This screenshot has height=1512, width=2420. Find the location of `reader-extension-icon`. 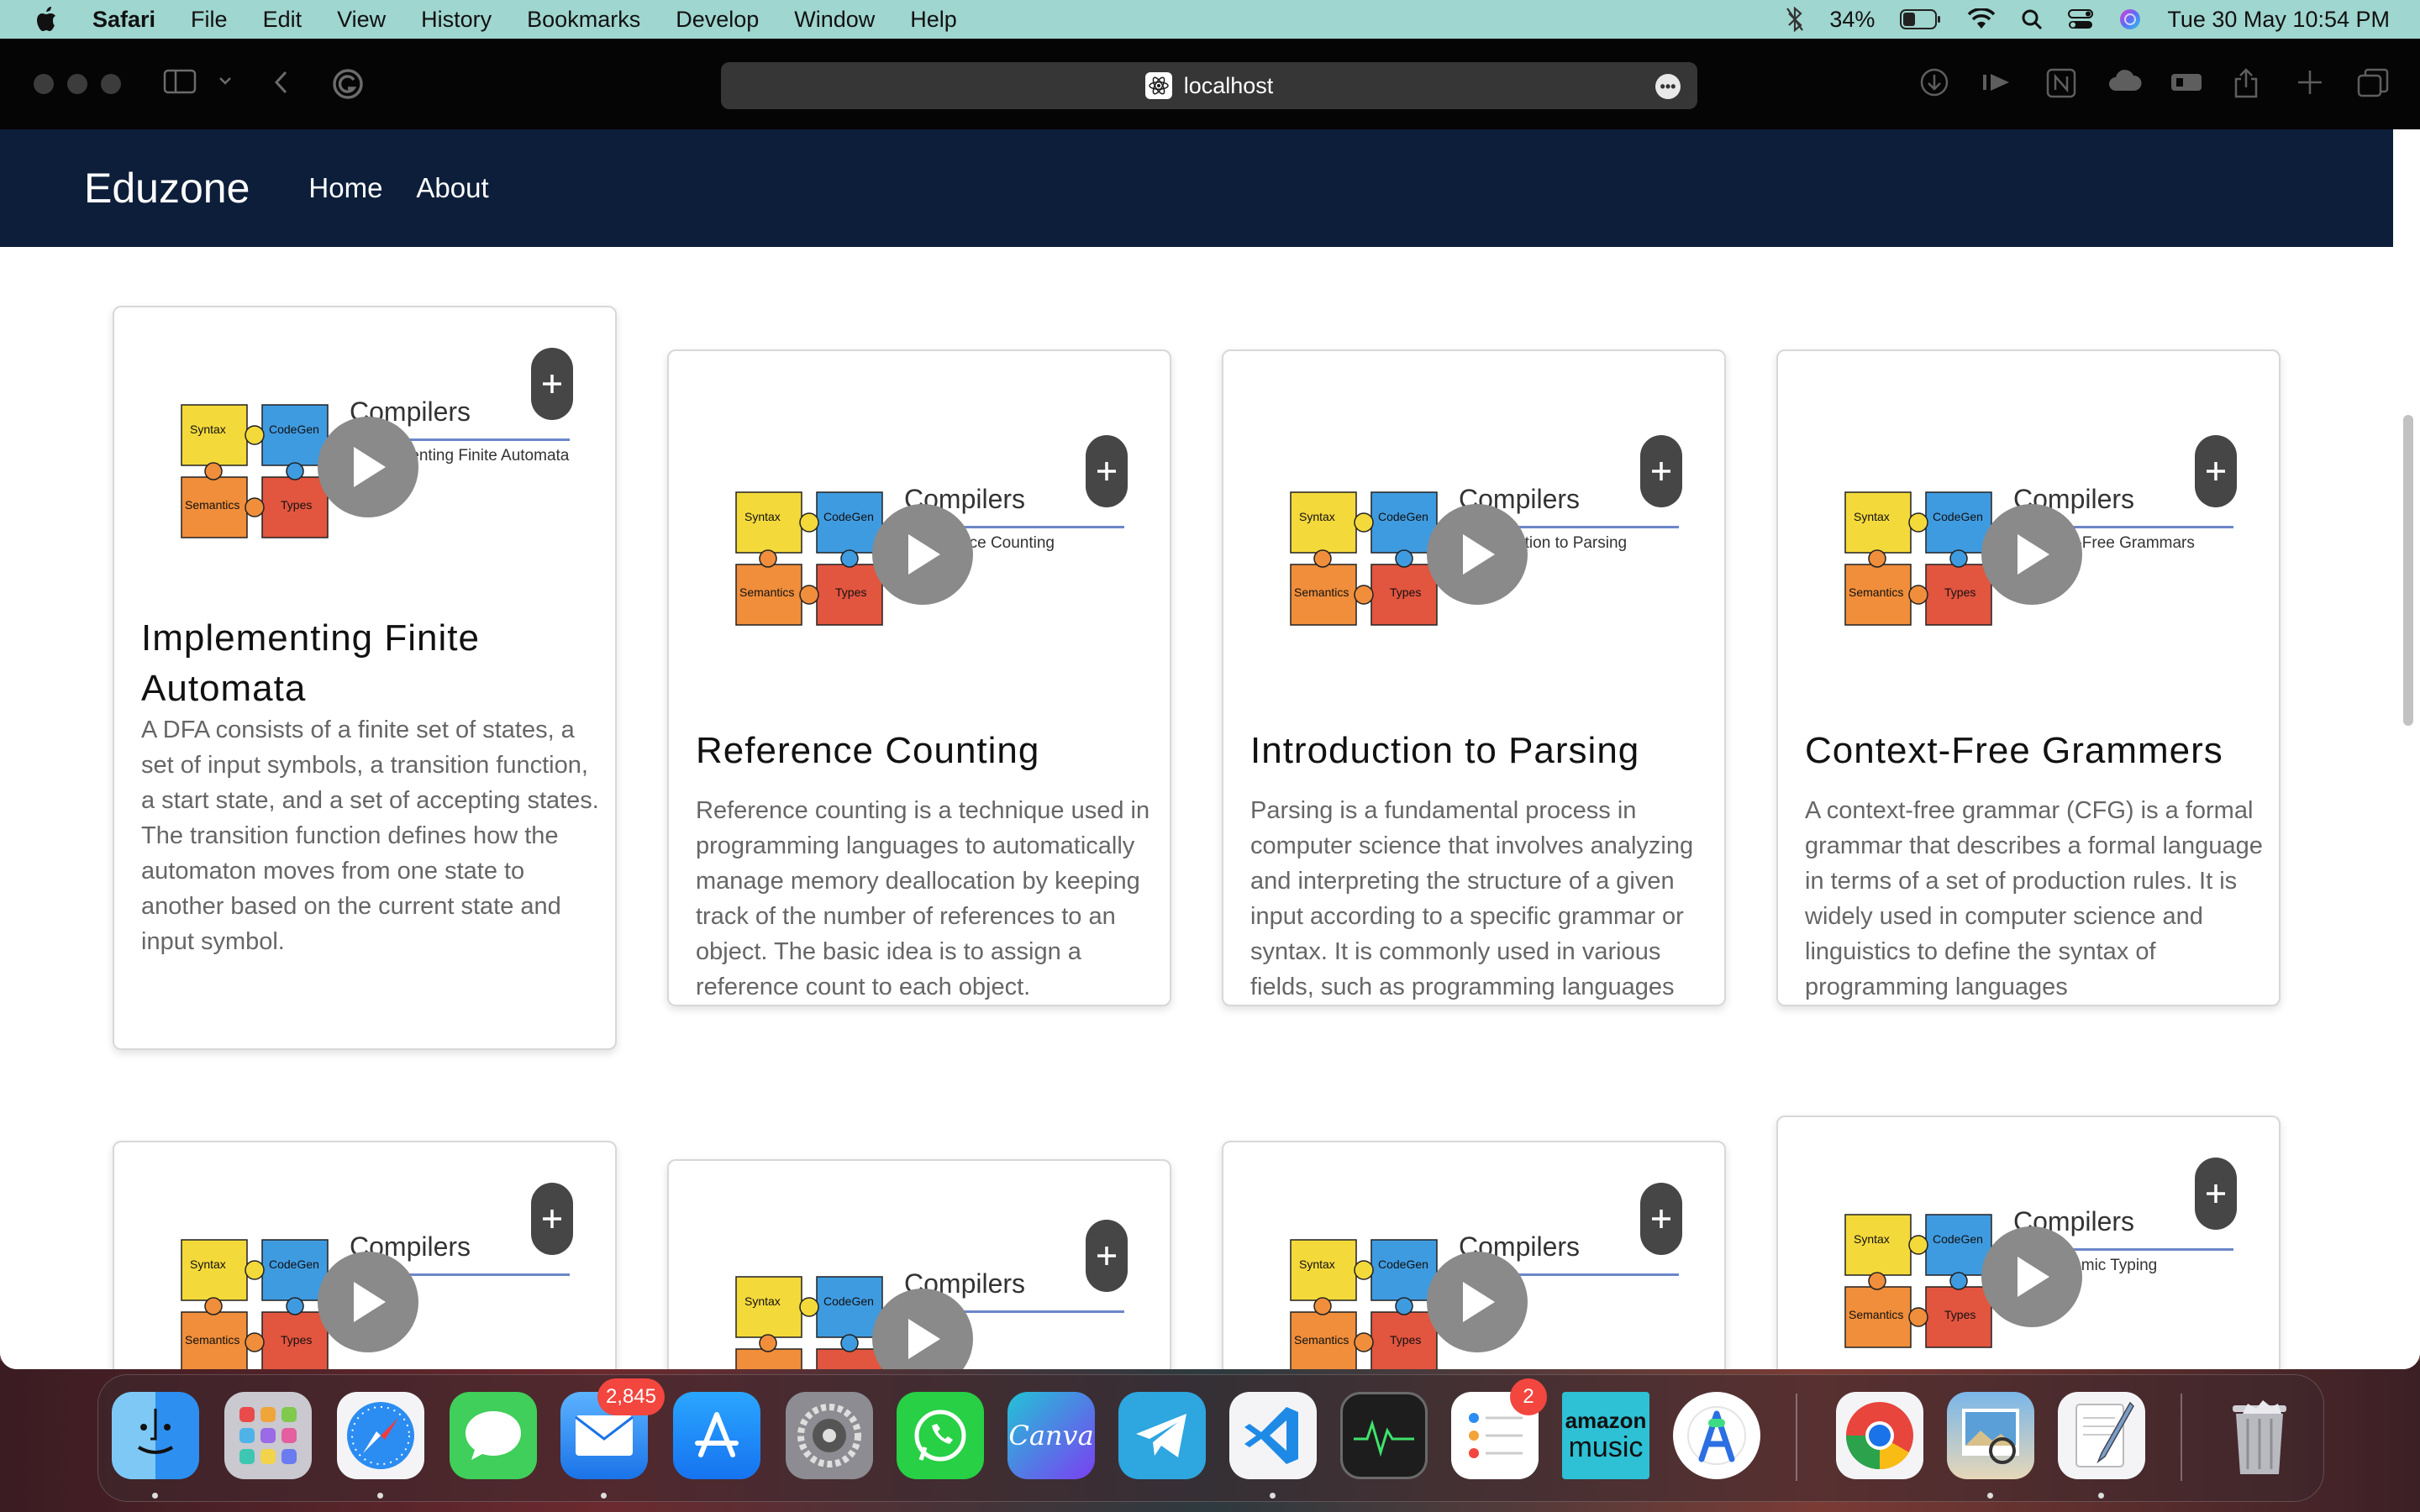

reader-extension-icon is located at coordinates (1997, 82).